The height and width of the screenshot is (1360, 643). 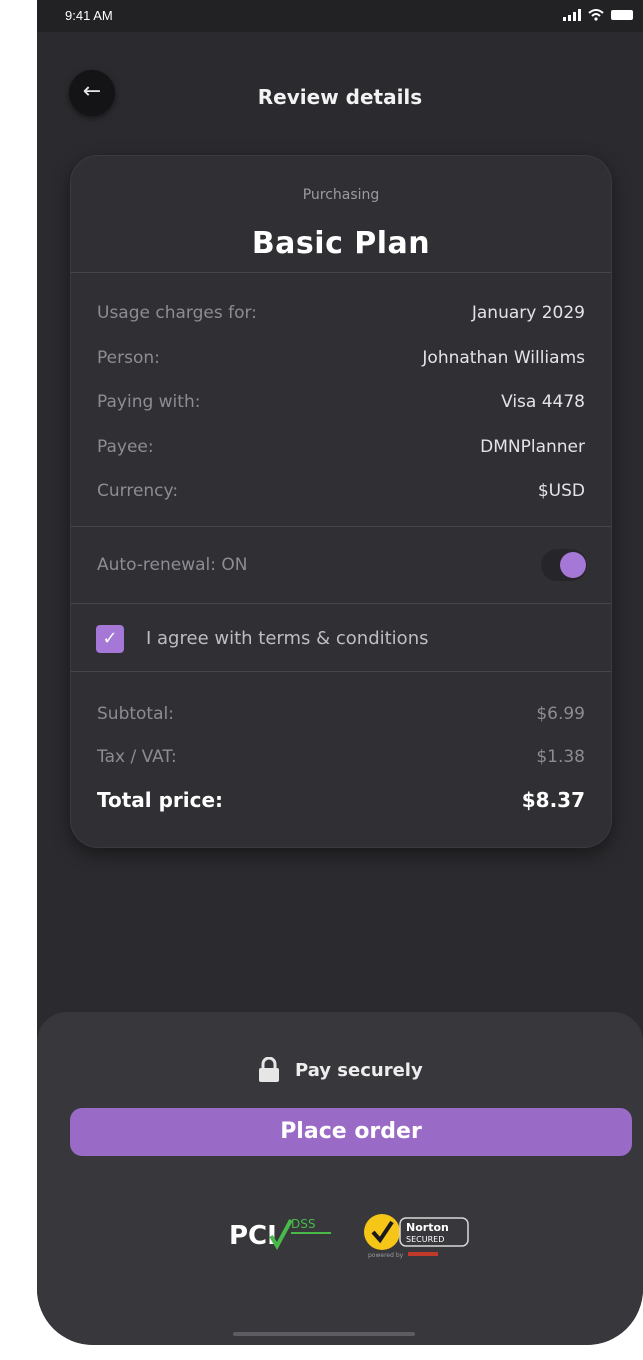 What do you see at coordinates (561, 491) in the screenshot?
I see `detail-value: $USD` at bounding box center [561, 491].